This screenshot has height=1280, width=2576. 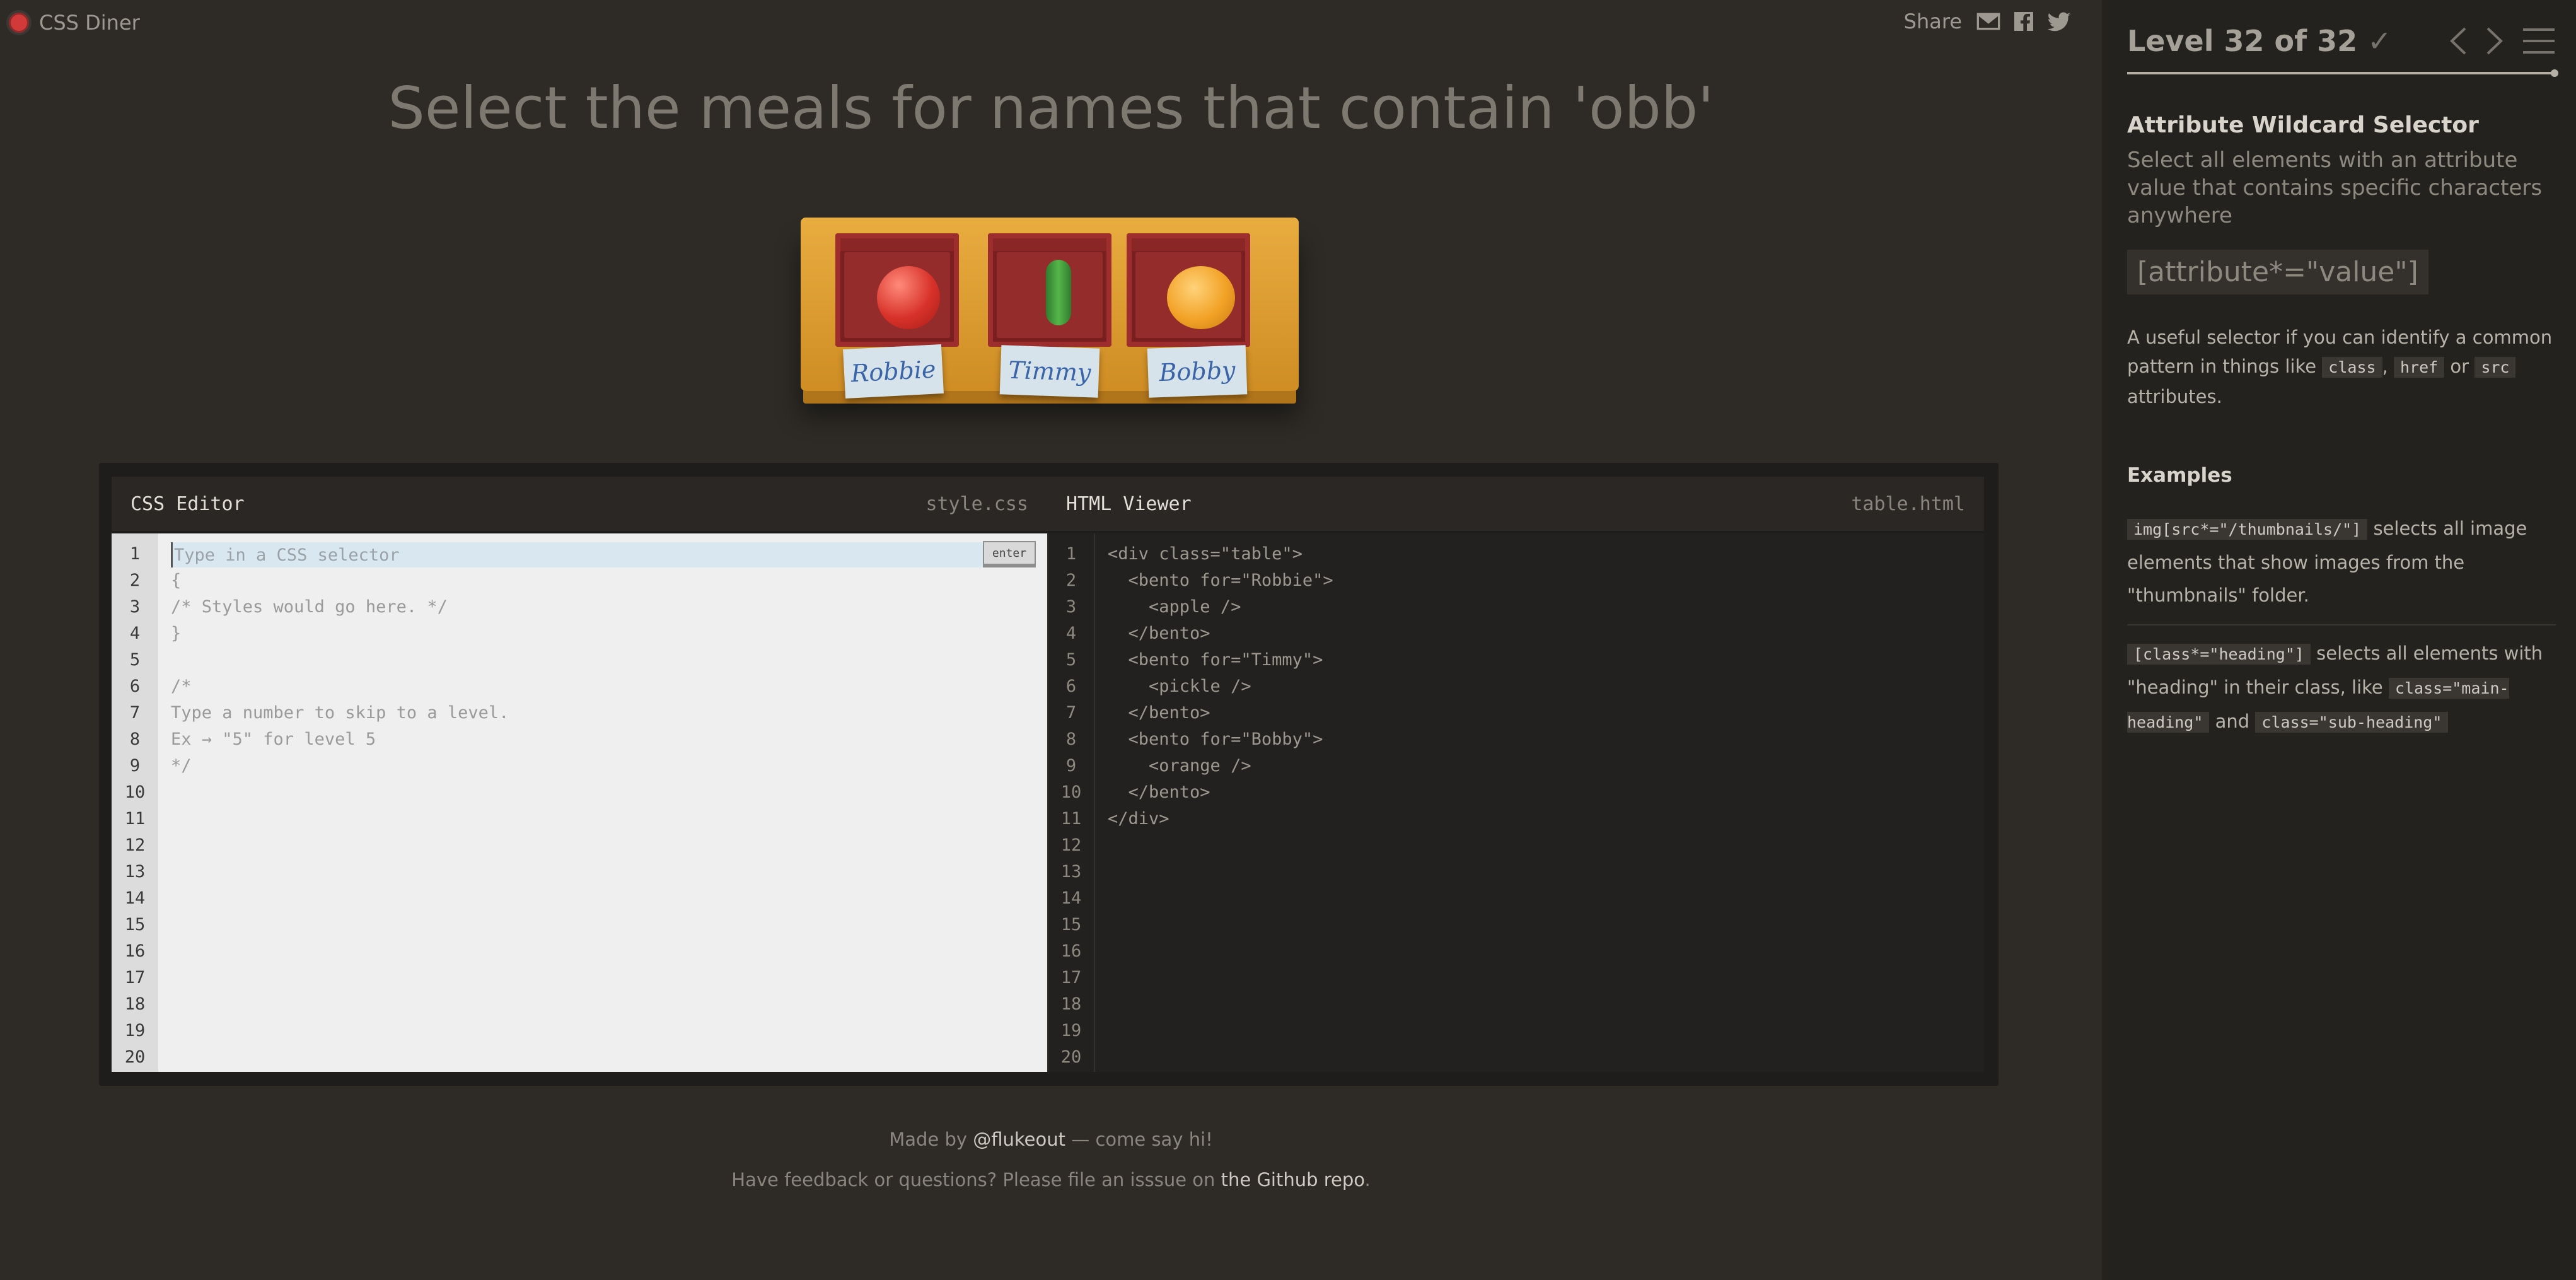 I want to click on html-pane-header: HTML Viewer table.html, so click(x=1515, y=505).